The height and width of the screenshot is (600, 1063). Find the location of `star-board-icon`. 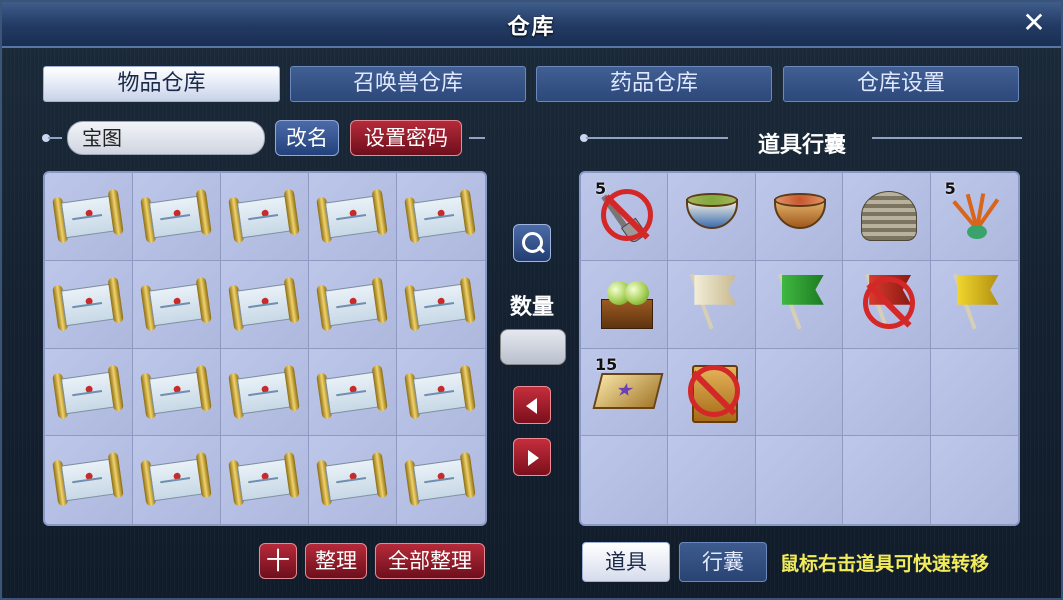

star-board-icon is located at coordinates (624, 392).